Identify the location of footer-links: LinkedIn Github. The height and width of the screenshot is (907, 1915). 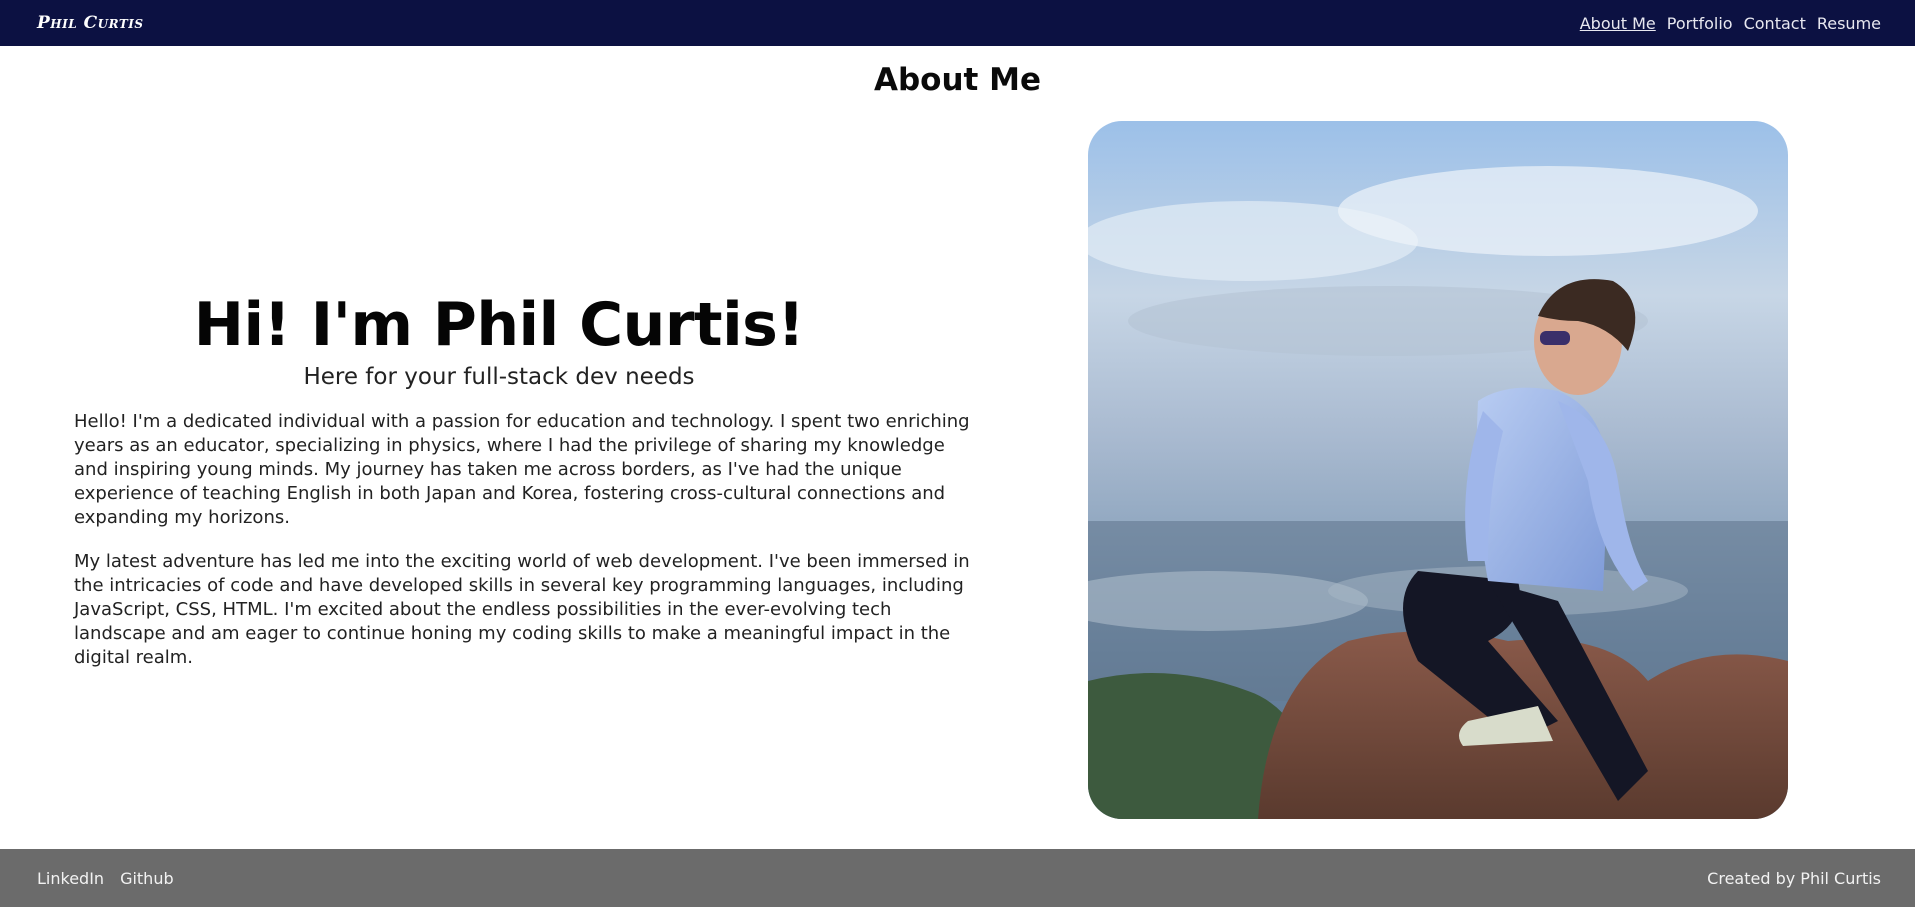
(105, 878).